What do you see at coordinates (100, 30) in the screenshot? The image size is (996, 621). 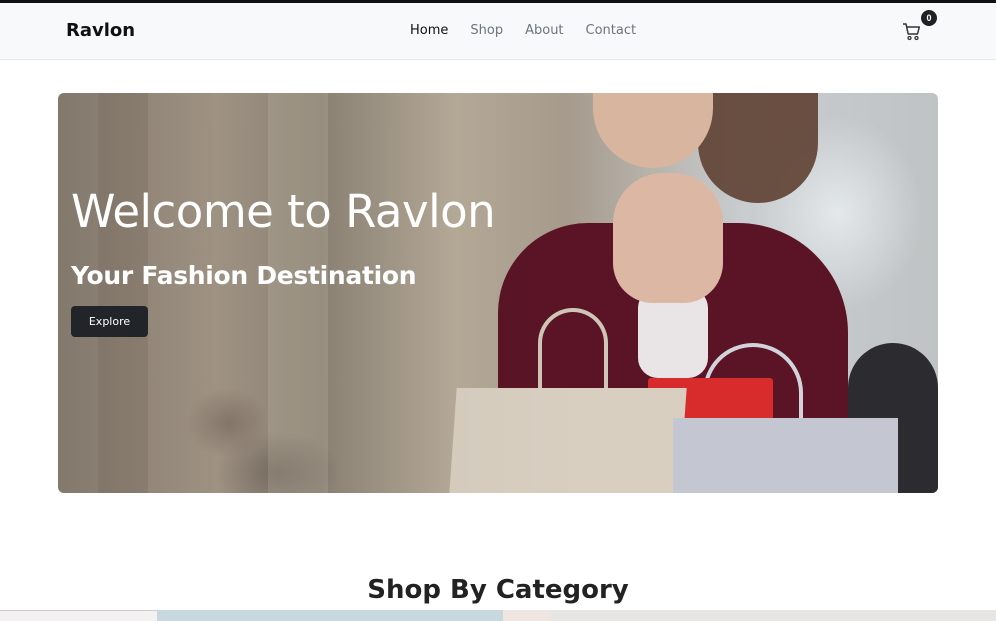 I see `brand-logo: Ravlon` at bounding box center [100, 30].